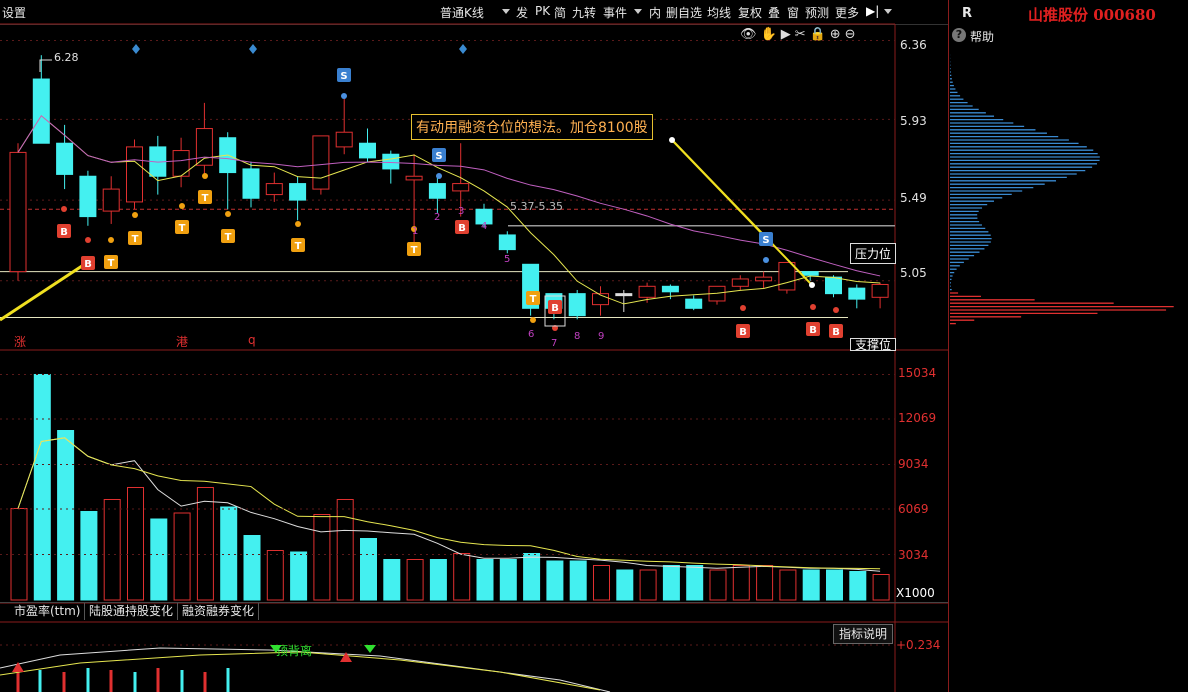  What do you see at coordinates (370, 649) in the screenshot?
I see `down-arrow-icon` at bounding box center [370, 649].